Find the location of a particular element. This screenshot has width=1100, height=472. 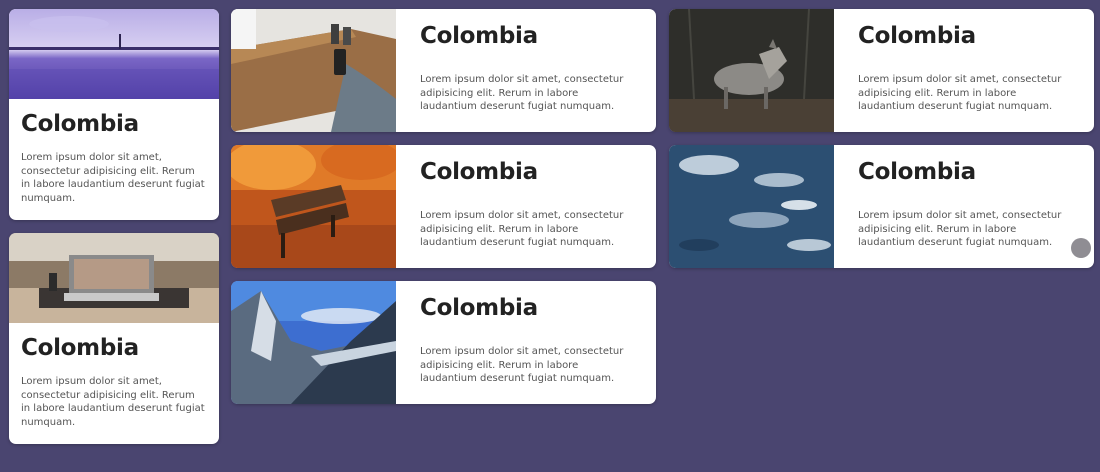

card-image-bench is located at coordinates (313, 206).